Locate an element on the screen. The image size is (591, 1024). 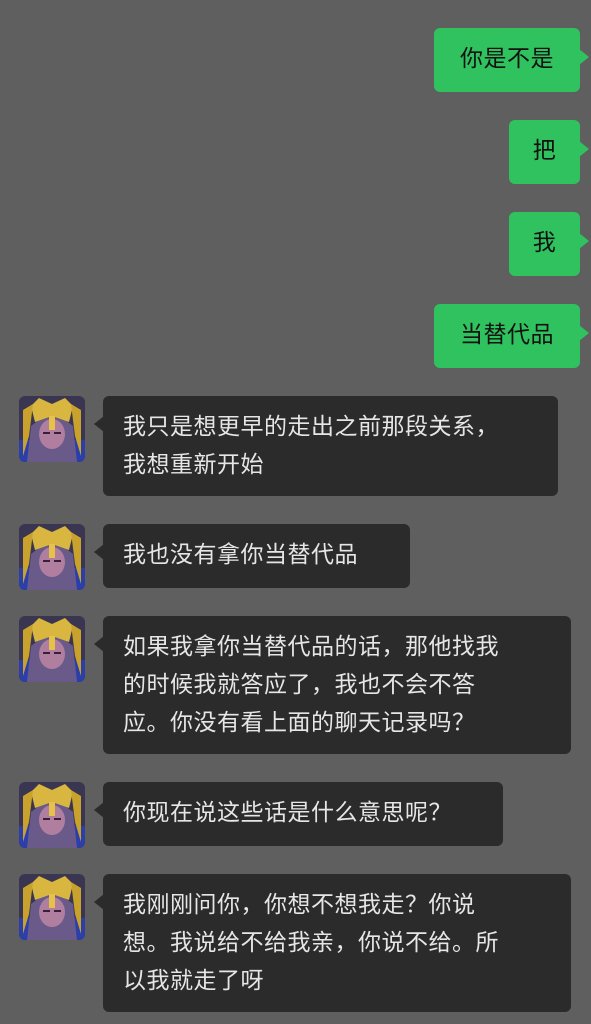
incoming-message-bubble: 我刚刚问你，你想不想我走？你说 想。我说给不给我亲，你说不给。所 以我就走了呀 is located at coordinates (332, 943).